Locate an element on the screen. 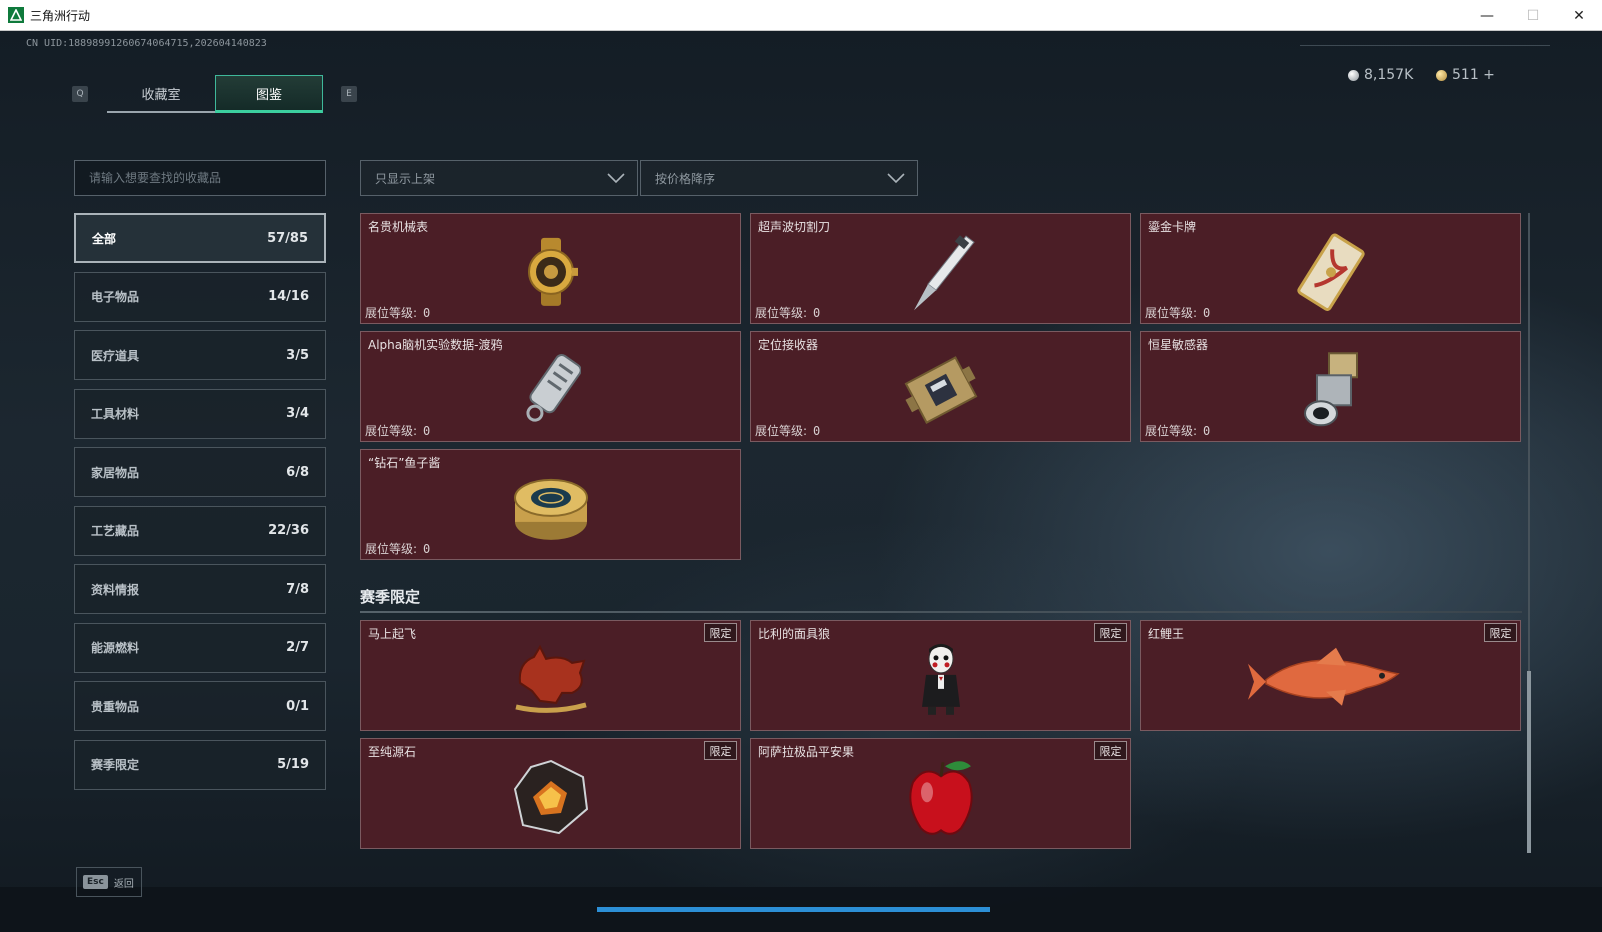 The height and width of the screenshot is (932, 1602). scrollbar-thumb is located at coordinates (1529, 762).